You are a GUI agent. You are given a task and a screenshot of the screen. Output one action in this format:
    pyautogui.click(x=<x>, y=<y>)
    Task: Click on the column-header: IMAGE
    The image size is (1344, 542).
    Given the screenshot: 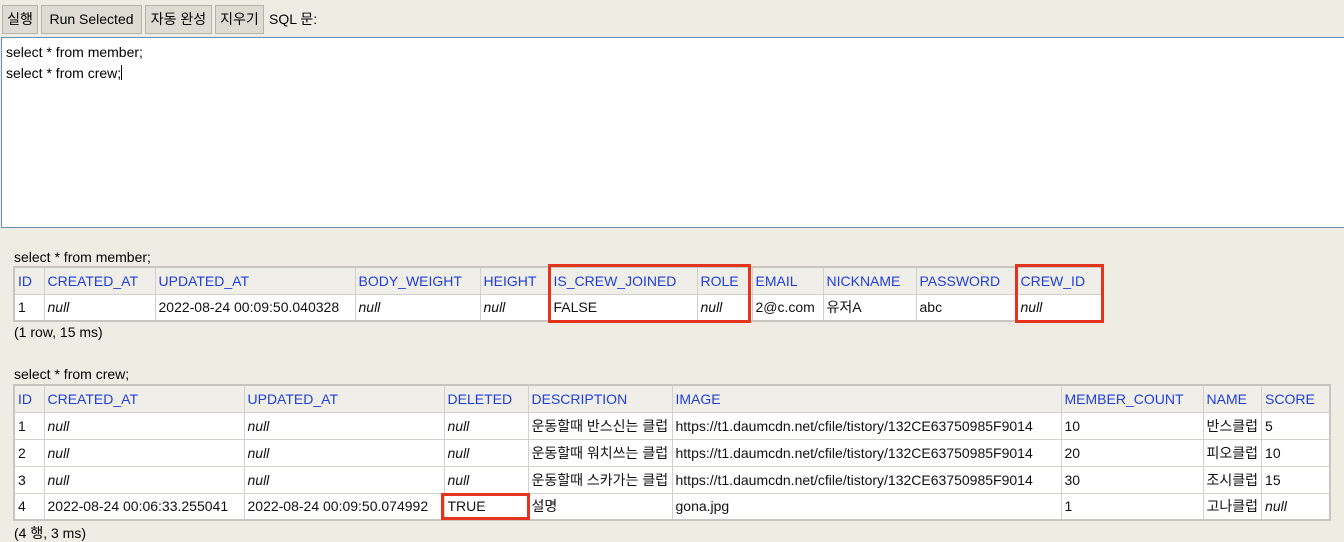 What is the action you would take?
    pyautogui.click(x=866, y=398)
    